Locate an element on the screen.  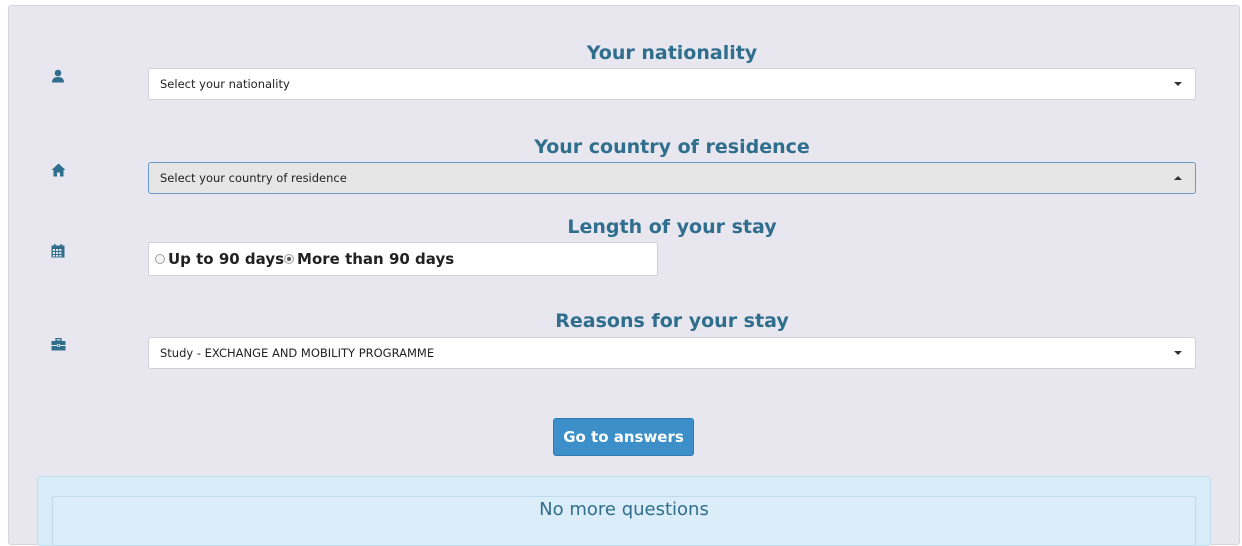
stay-length-title: Length of your stay is located at coordinates (672, 227).